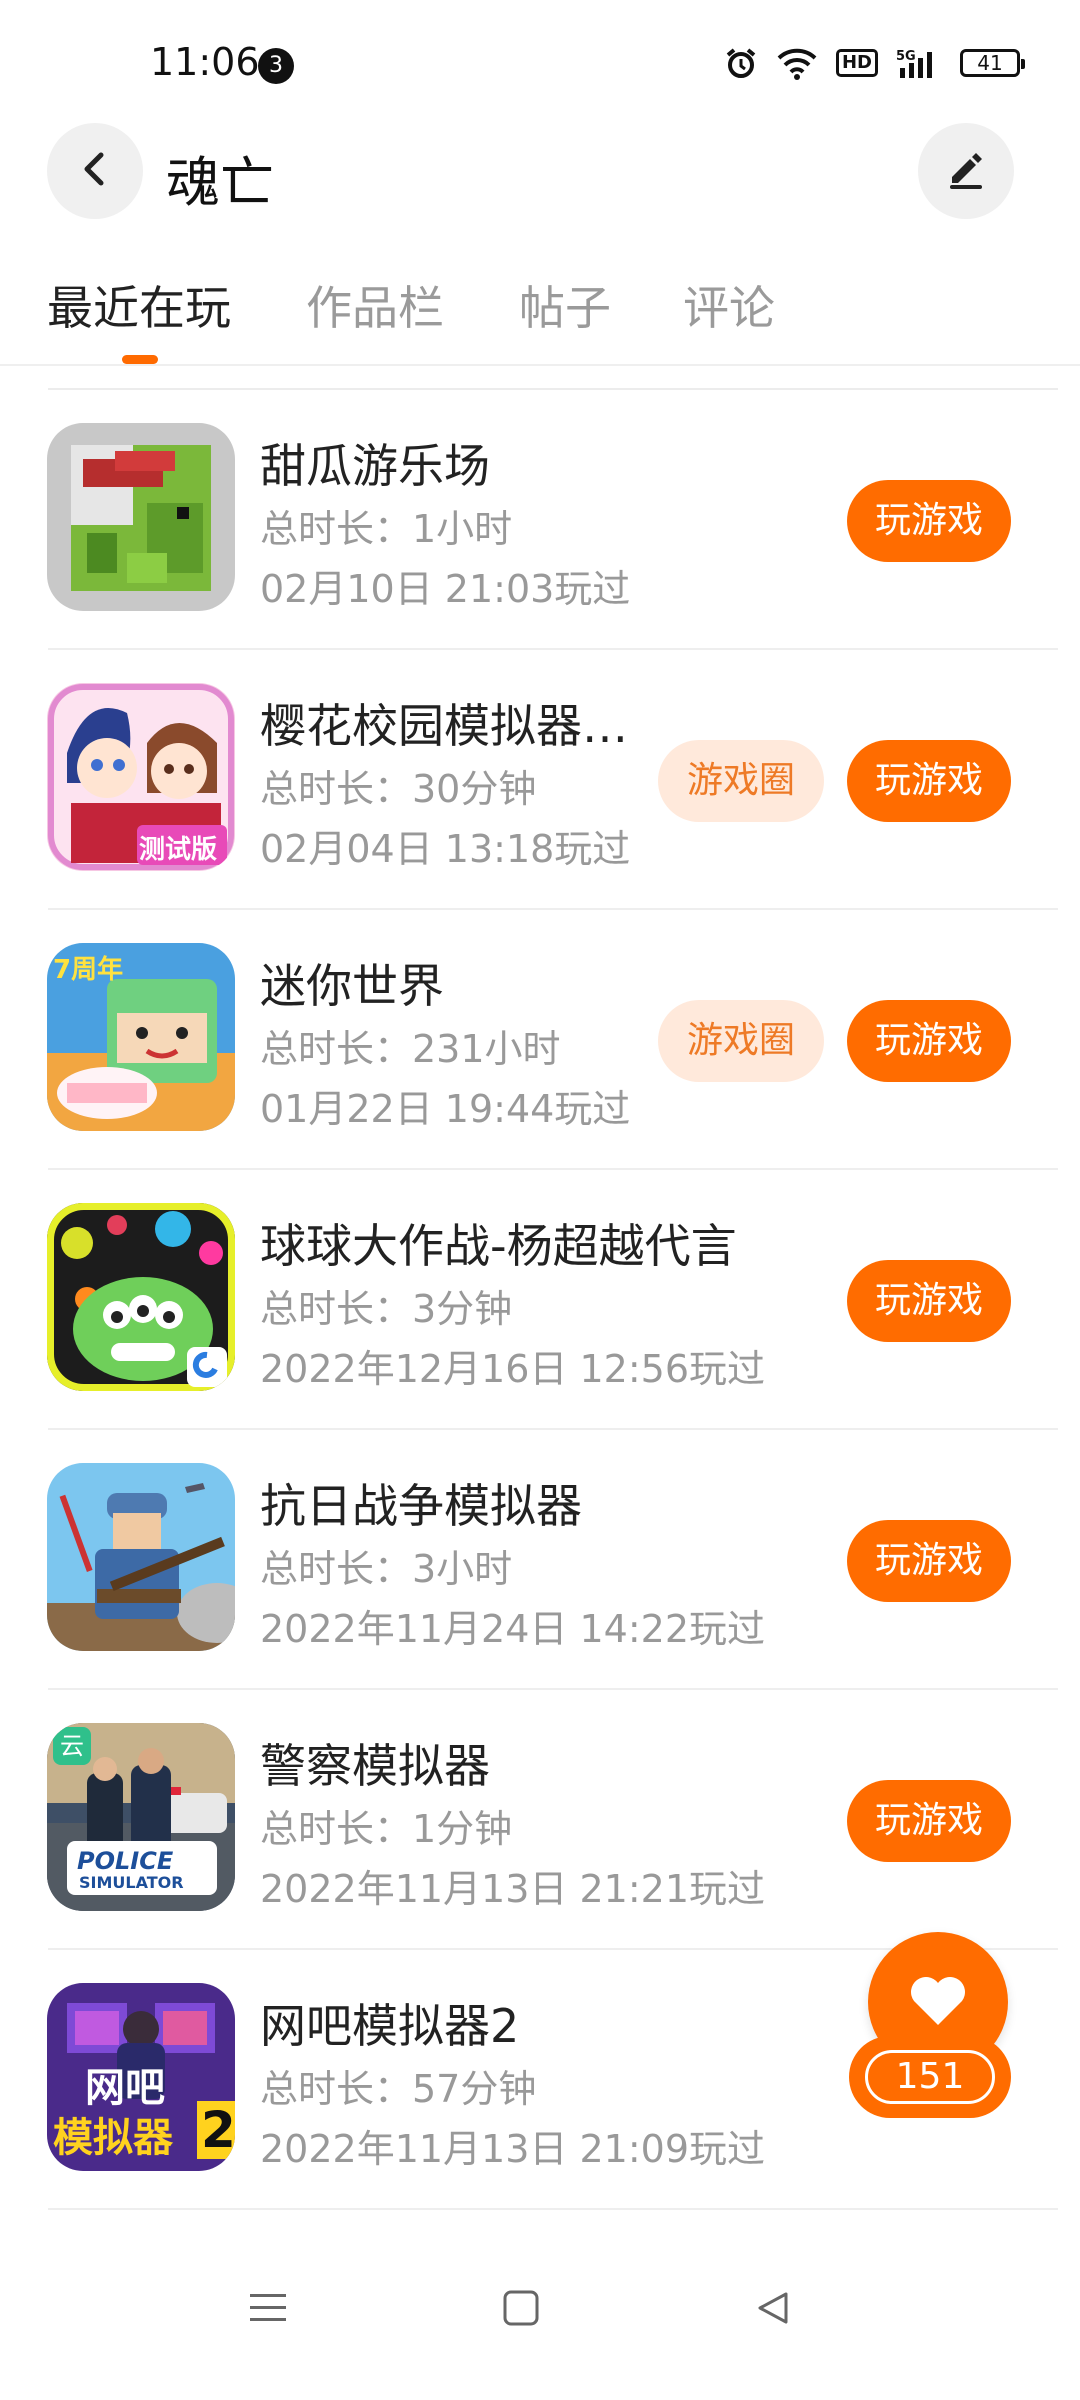  I want to click on game-name: 球球大作战-杨超越代言, so click(498, 1246).